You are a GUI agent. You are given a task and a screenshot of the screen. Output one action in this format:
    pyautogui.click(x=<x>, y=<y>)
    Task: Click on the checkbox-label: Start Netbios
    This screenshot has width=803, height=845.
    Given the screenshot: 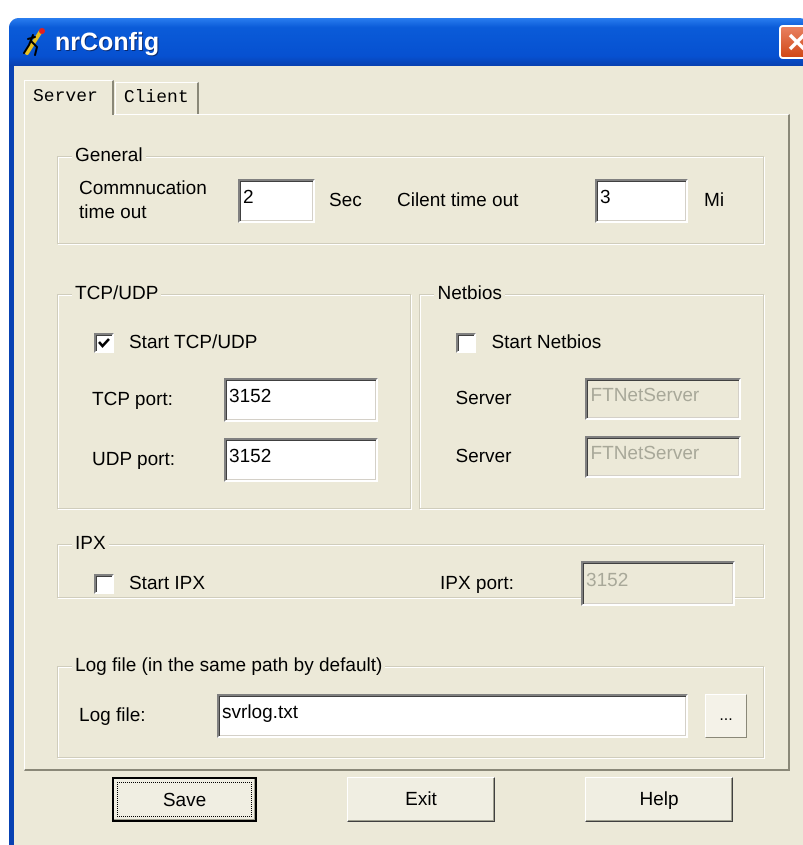 What is the action you would take?
    pyautogui.click(x=546, y=343)
    